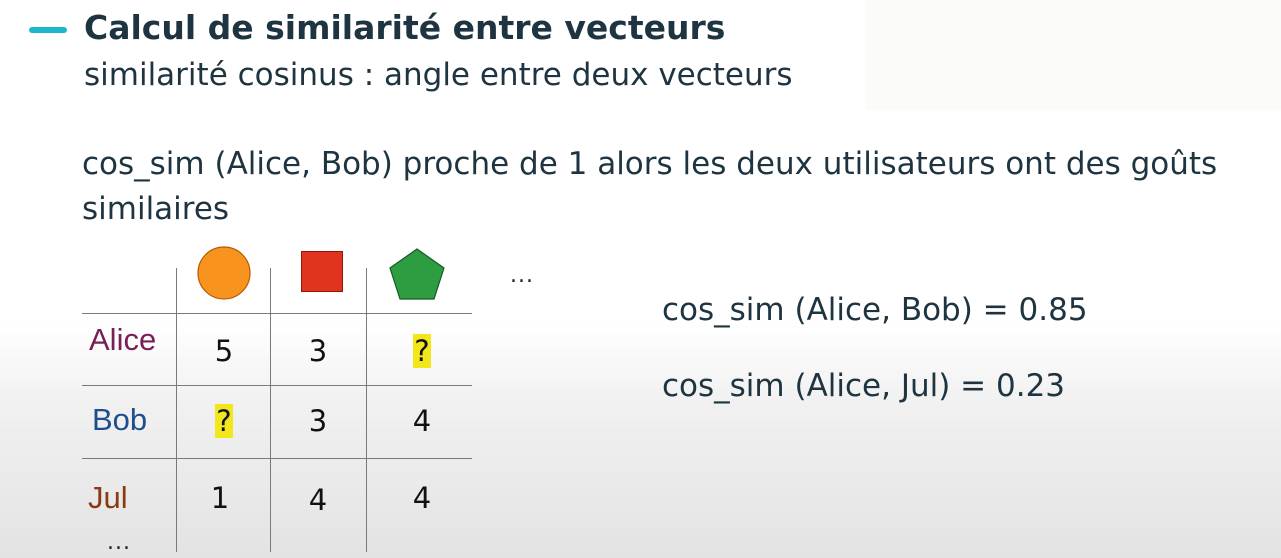  I want to click on cell-jul-circle: 1, so click(220, 498).